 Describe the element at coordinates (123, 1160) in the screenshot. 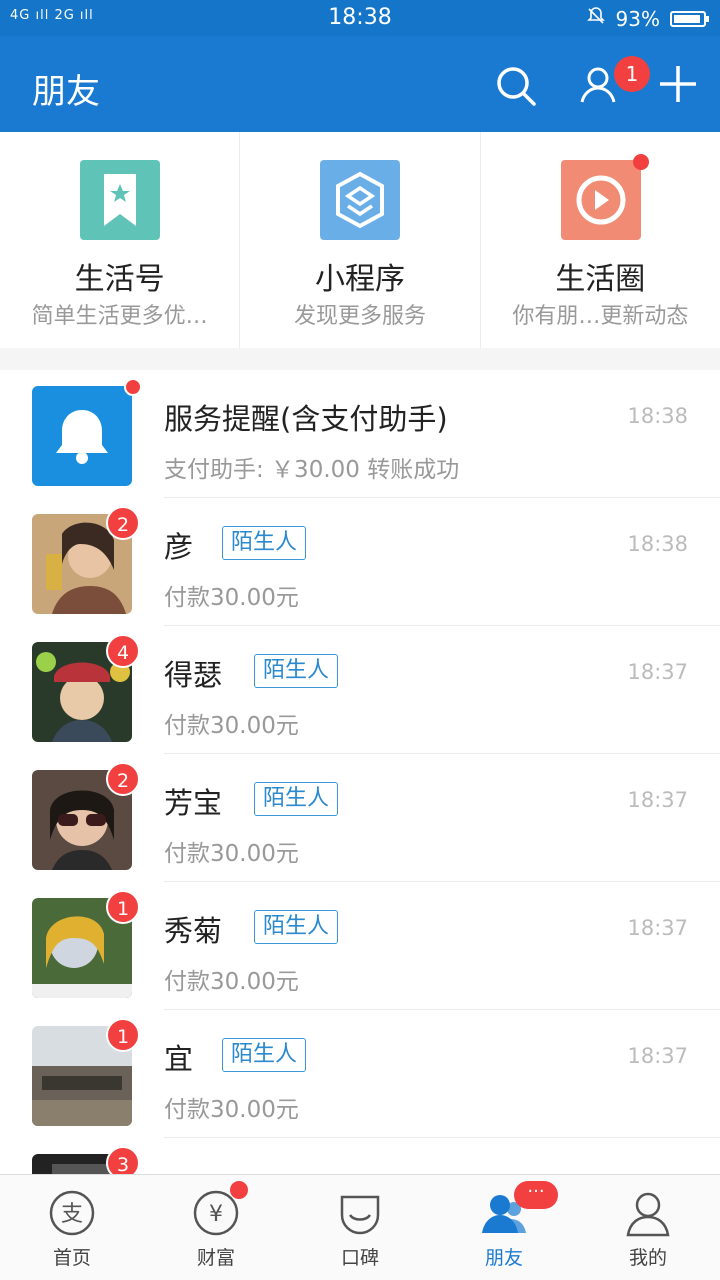

I see `unread-count-badge: 3` at that location.